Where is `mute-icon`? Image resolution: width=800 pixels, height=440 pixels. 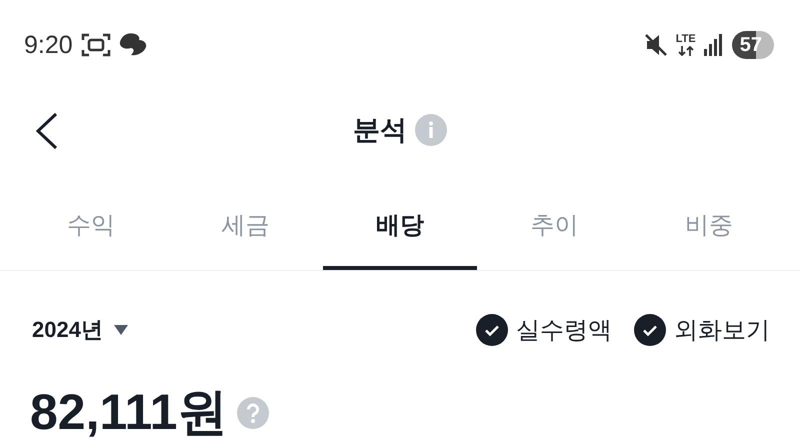
mute-icon is located at coordinates (656, 45).